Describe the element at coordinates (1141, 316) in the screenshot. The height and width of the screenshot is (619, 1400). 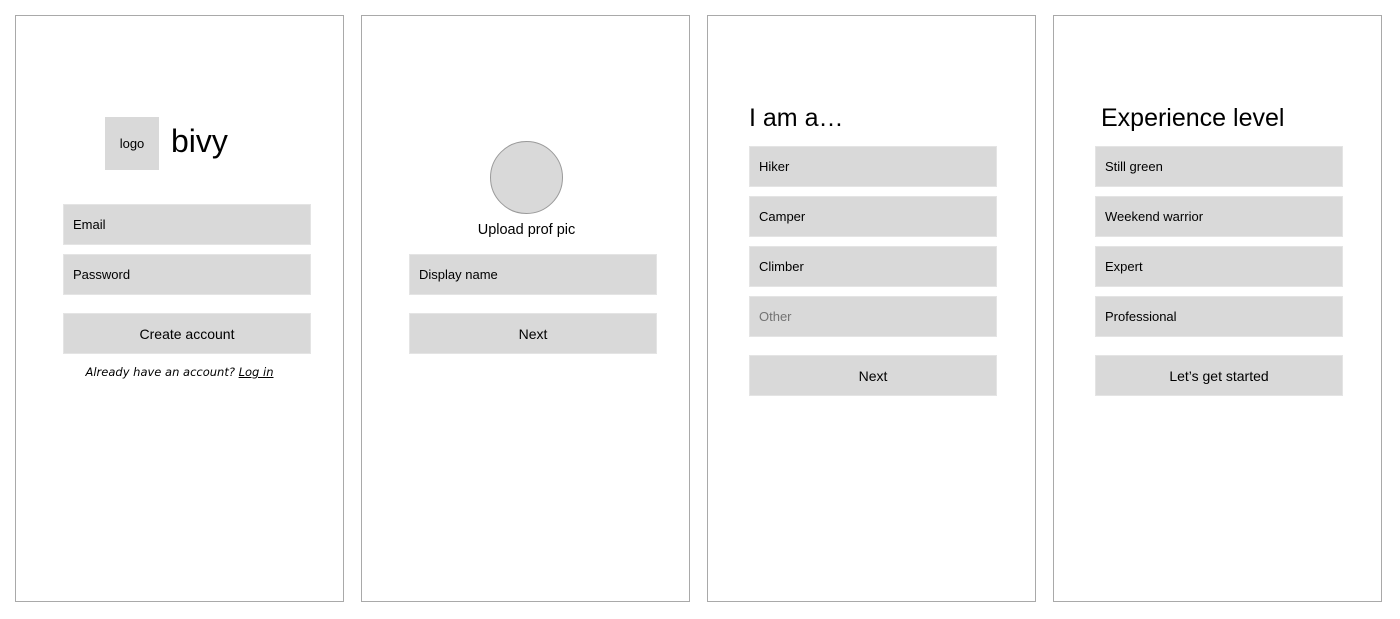
I see `option-label: Professional` at that location.